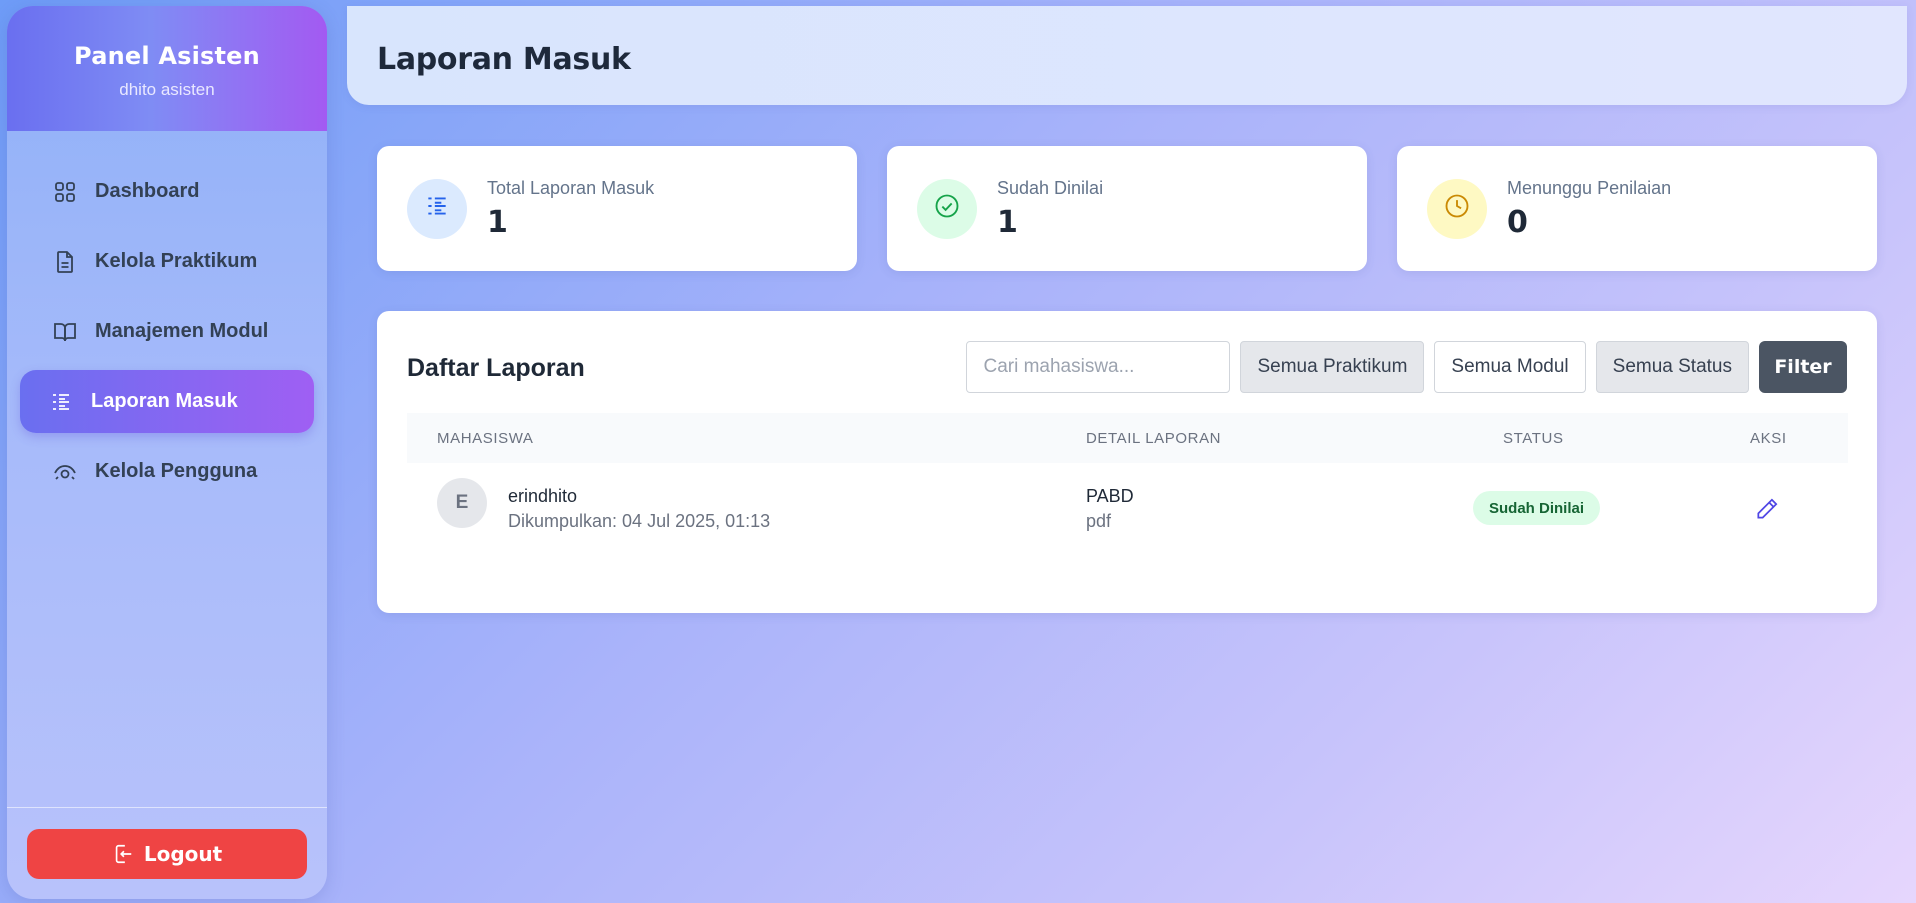 Image resolution: width=1916 pixels, height=903 pixels. Describe the element at coordinates (1672, 367) in the screenshot. I see `status-select: Semua Status` at that location.